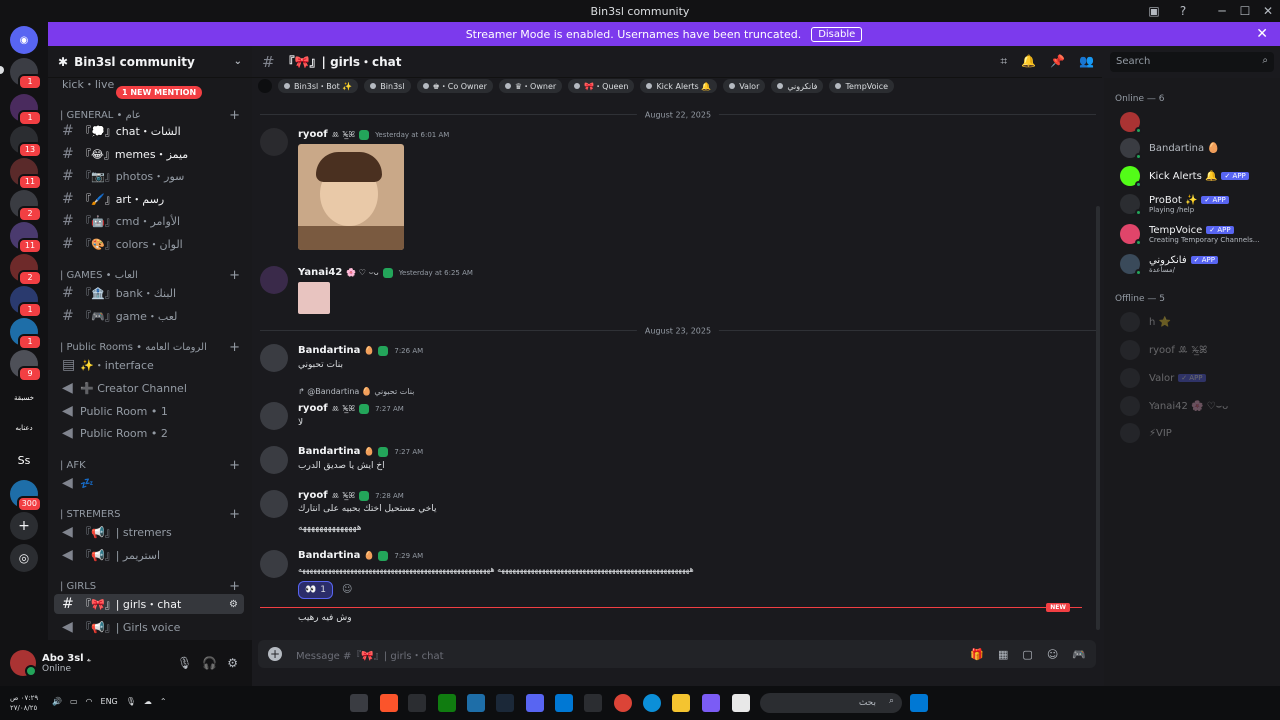 The width and height of the screenshot is (1280, 720). What do you see at coordinates (1245, 11) in the screenshot?
I see `maximize-button: ☐` at bounding box center [1245, 11].